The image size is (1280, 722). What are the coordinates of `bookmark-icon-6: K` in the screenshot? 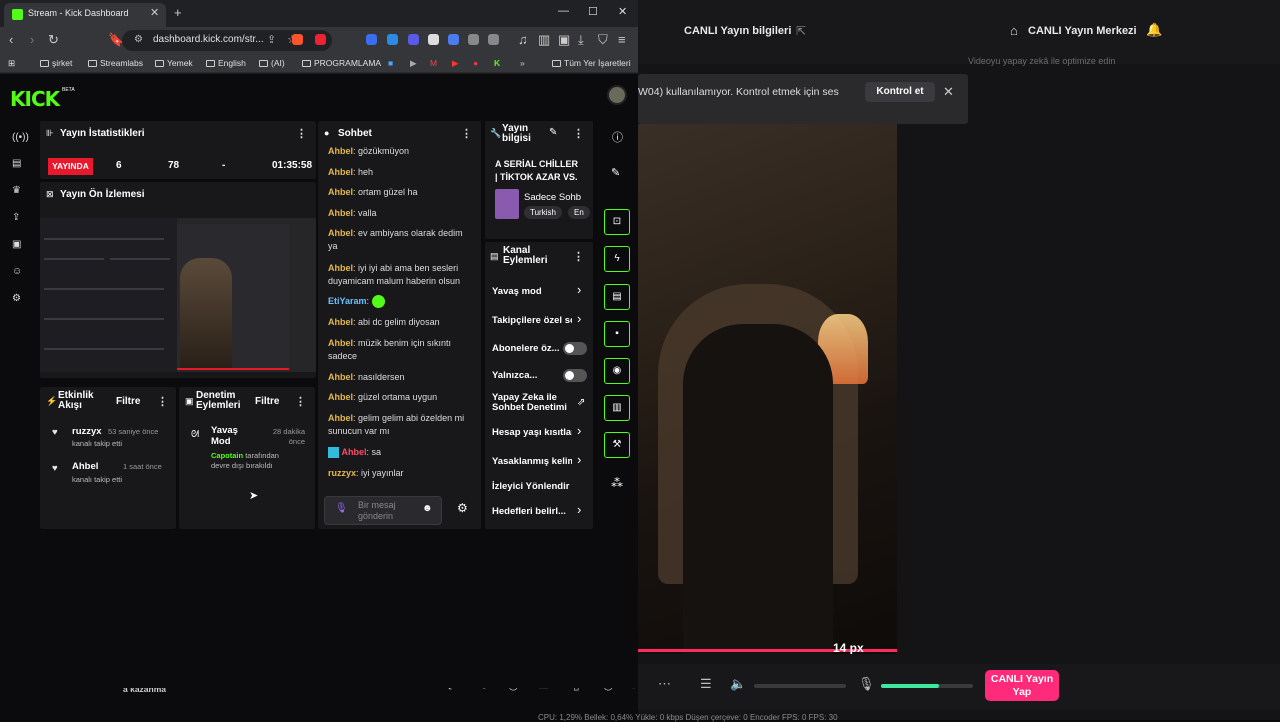 It's located at (497, 63).